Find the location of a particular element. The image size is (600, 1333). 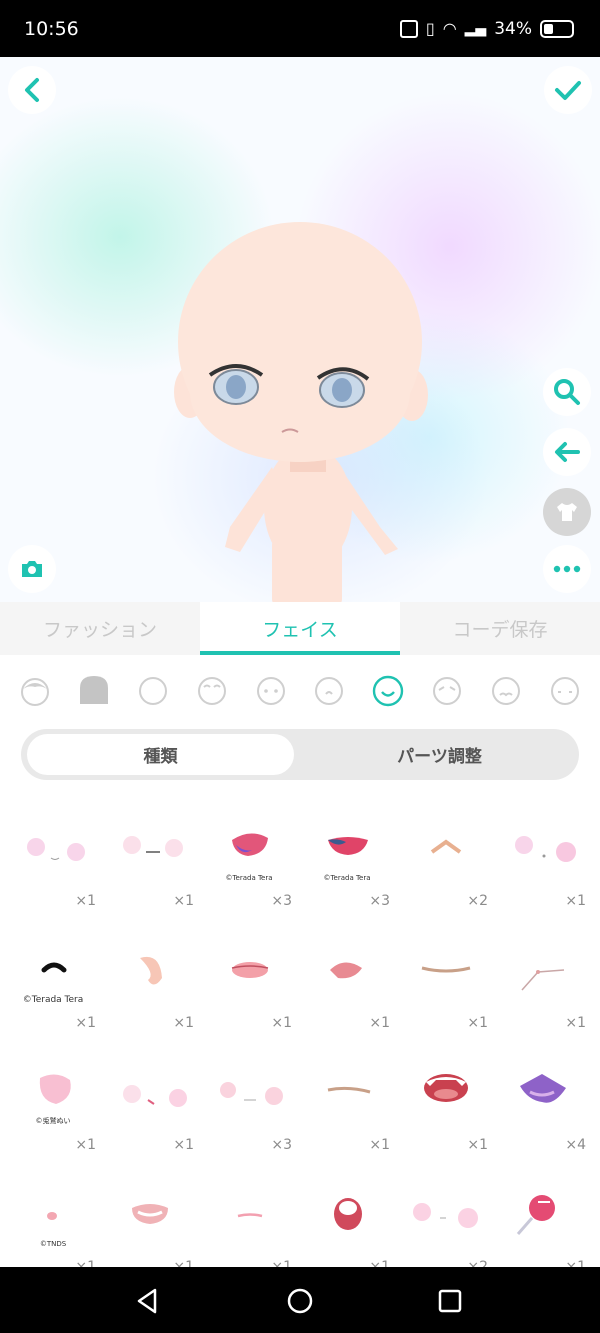

status-time: 10:56 is located at coordinates (51, 28).